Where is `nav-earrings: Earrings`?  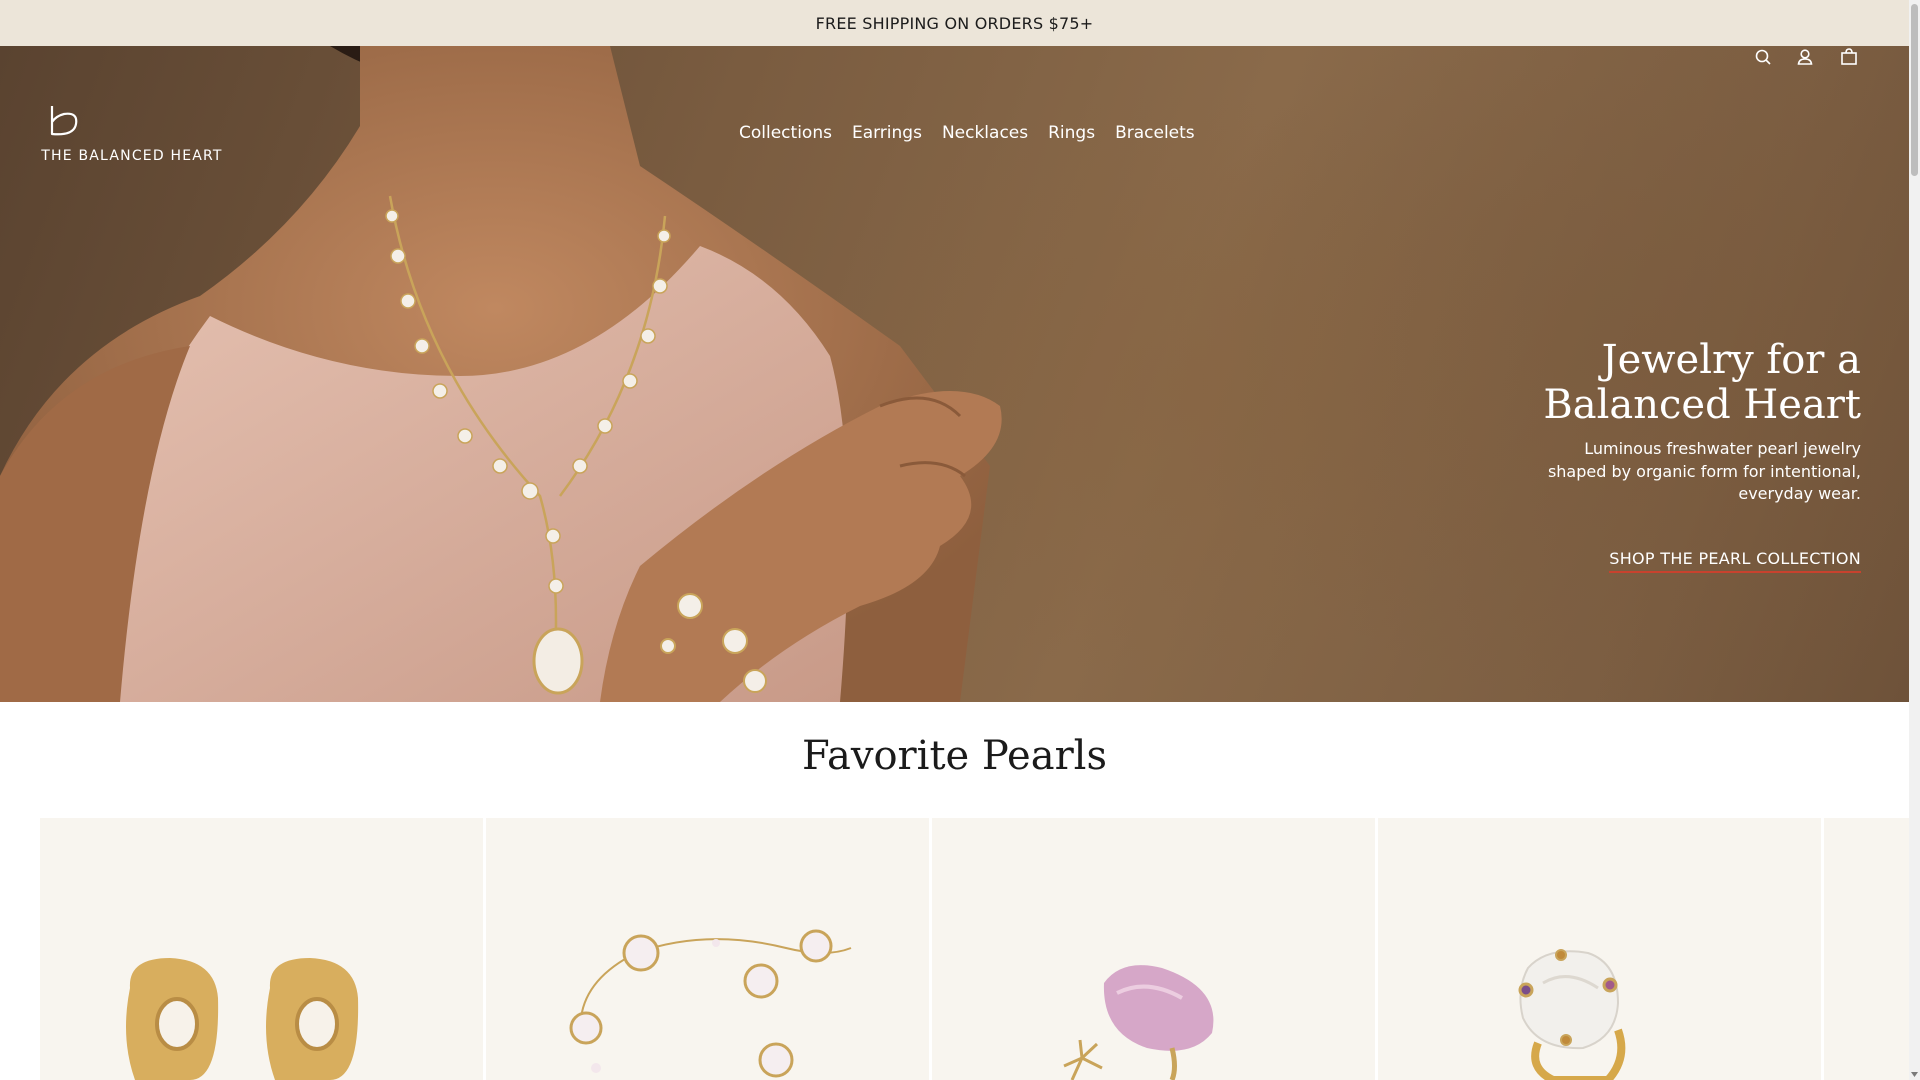
nav-earrings: Earrings is located at coordinates (887, 134).